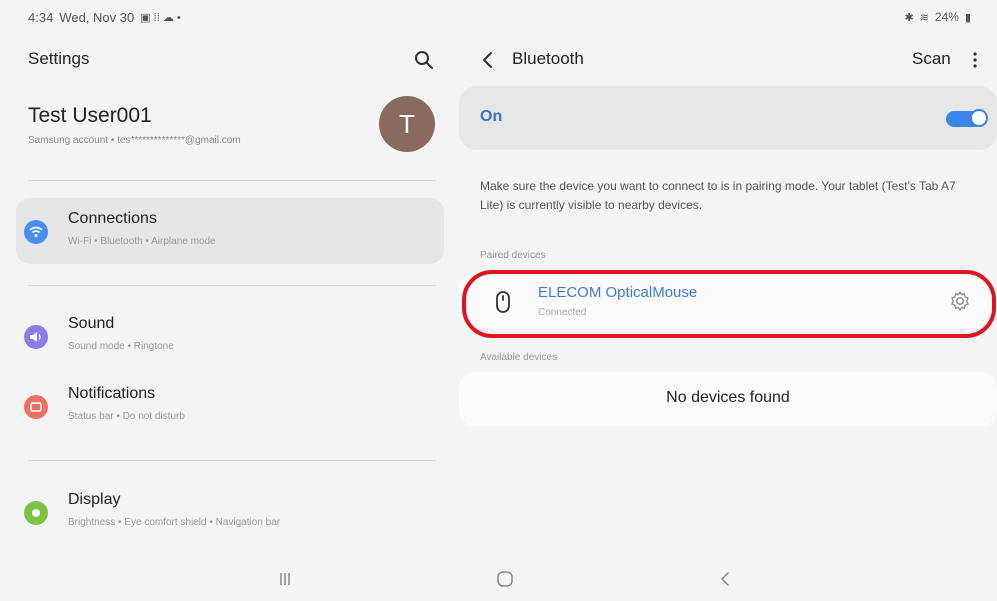 Image resolution: width=997 pixels, height=601 pixels. What do you see at coordinates (59, 58) in the screenshot?
I see `settings-title: Settings` at bounding box center [59, 58].